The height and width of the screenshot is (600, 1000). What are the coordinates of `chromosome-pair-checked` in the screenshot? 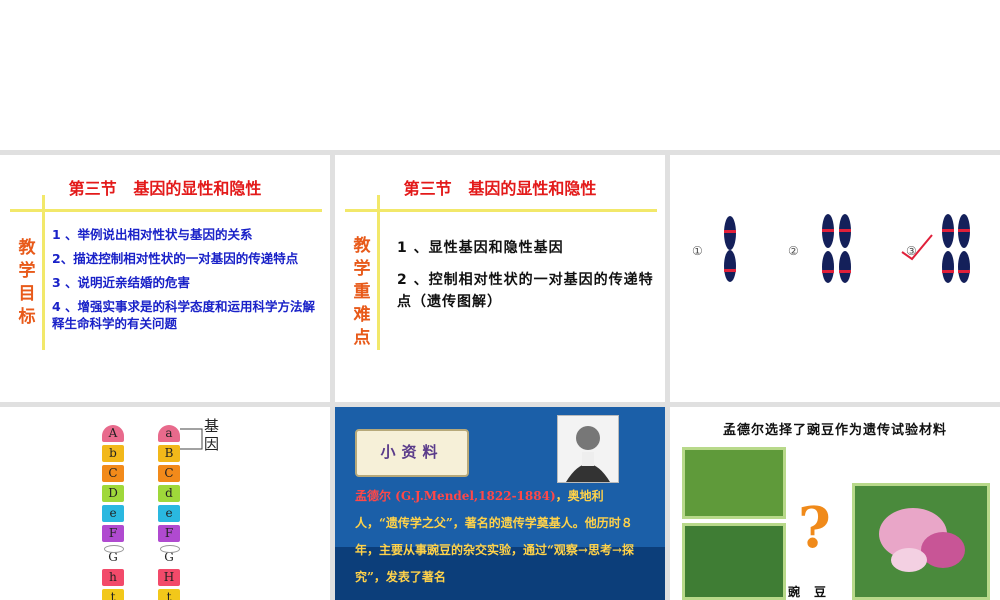 It's located at (956, 248).